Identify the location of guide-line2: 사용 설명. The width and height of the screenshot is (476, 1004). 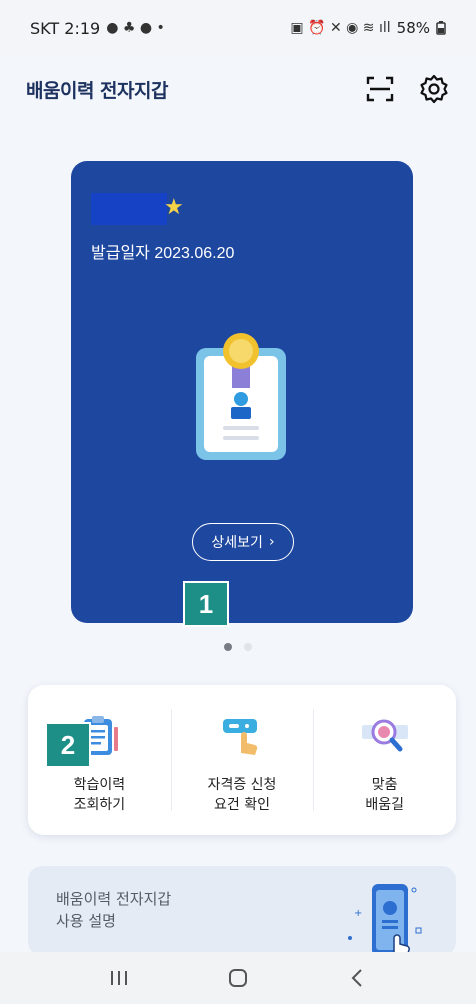
(86, 921).